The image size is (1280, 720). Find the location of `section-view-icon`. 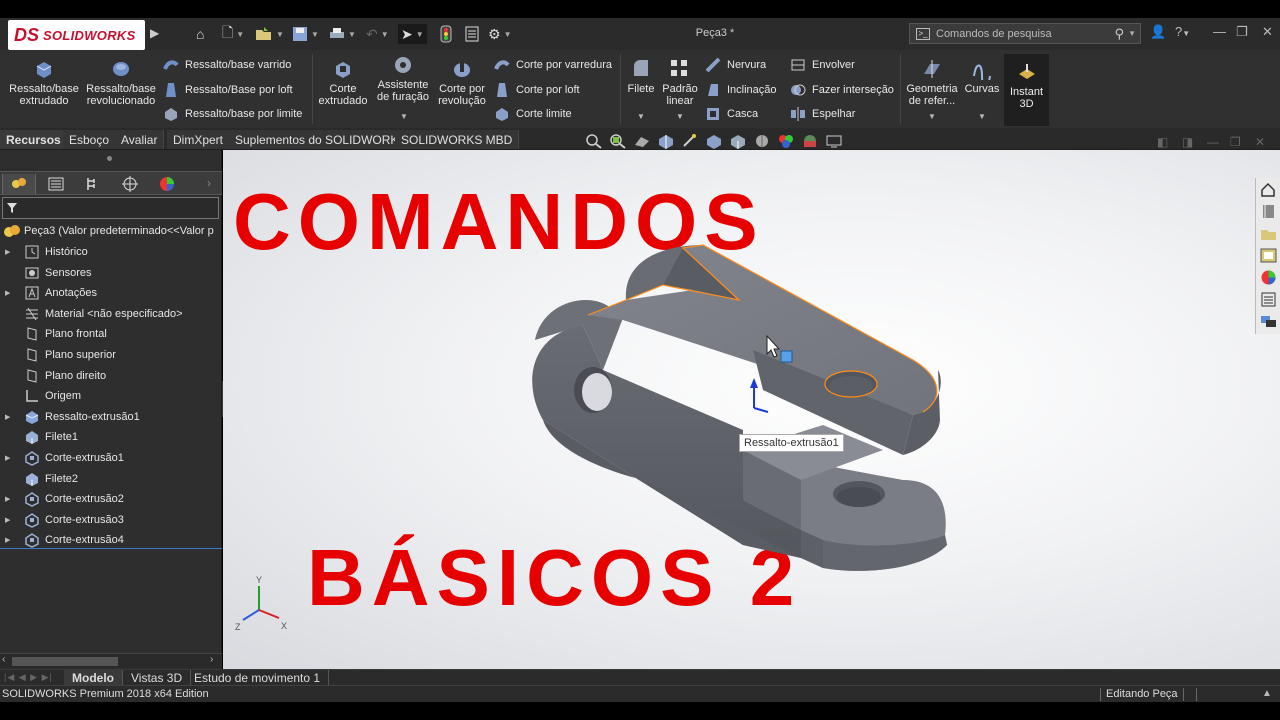

section-view-icon is located at coordinates (666, 141).